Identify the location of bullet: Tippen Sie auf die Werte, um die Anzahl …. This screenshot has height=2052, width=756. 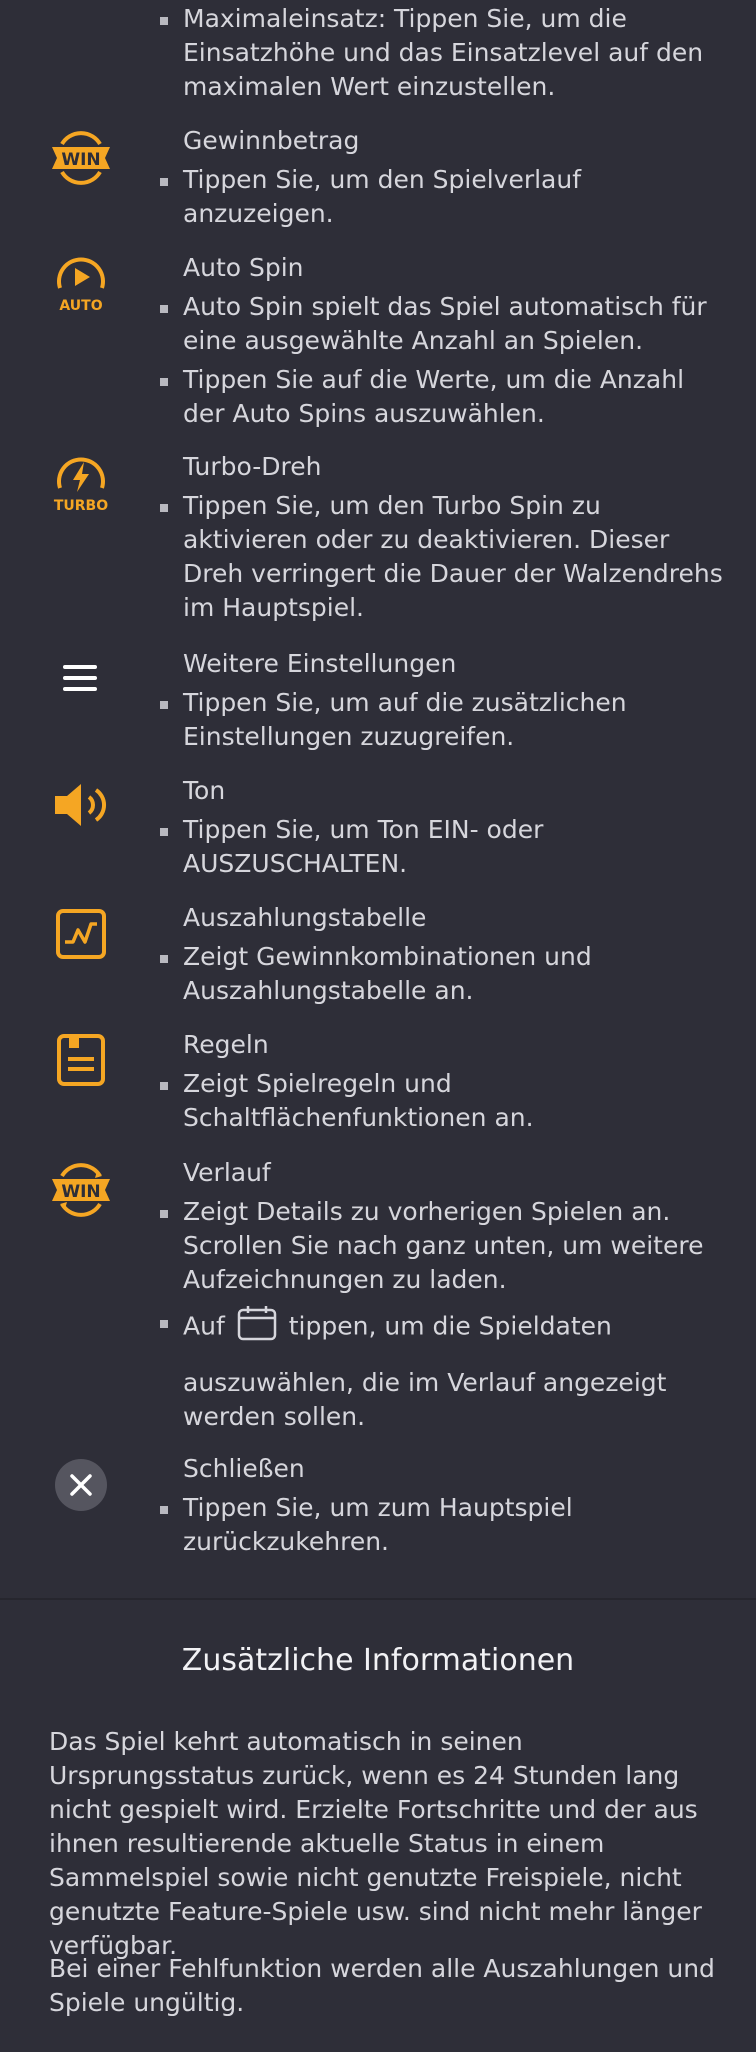
(440, 397).